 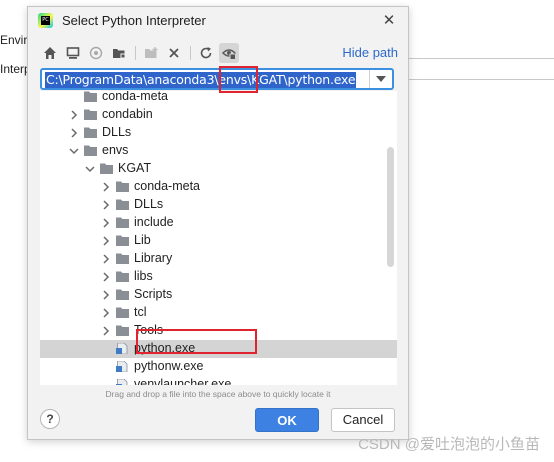 What do you see at coordinates (218, 21) in the screenshot?
I see `title-bar: PC Select Python Interpreter ✕` at bounding box center [218, 21].